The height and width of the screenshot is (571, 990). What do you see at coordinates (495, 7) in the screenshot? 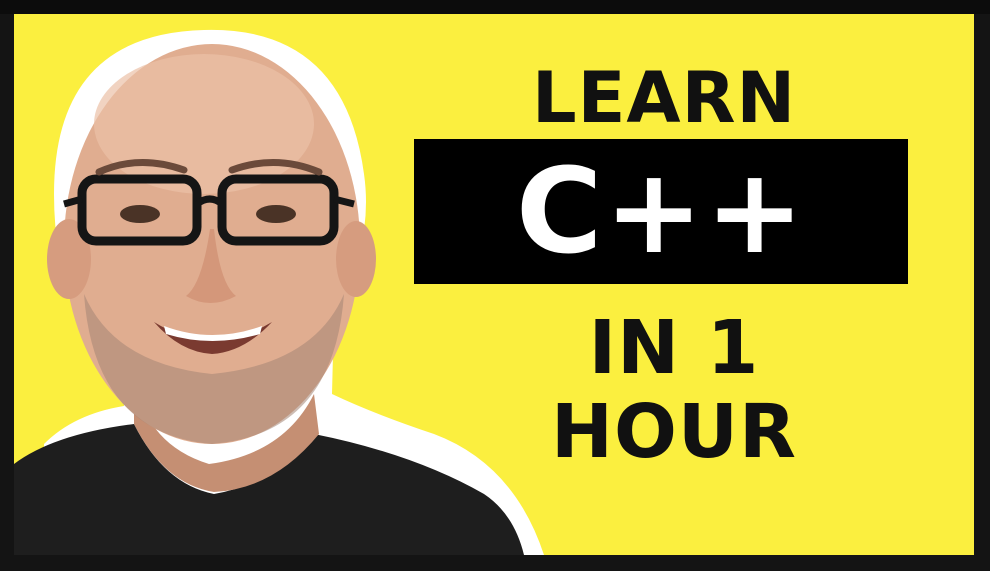
I see `top-border` at bounding box center [495, 7].